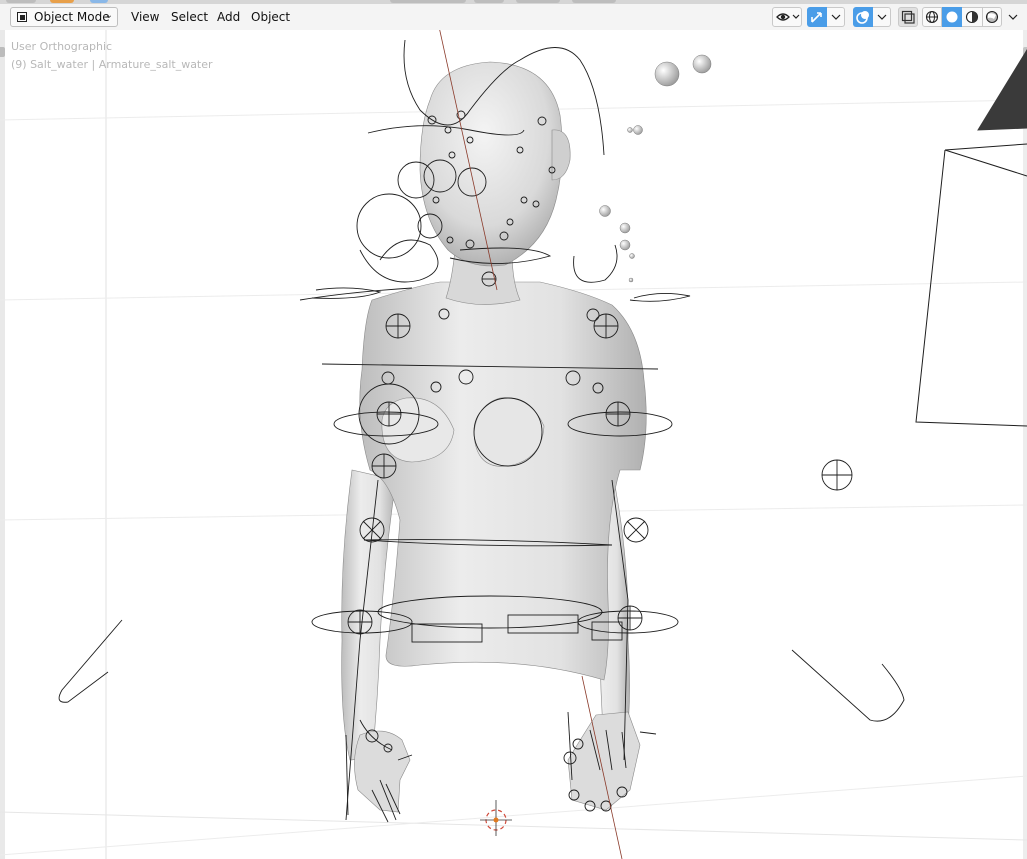 The width and height of the screenshot is (1027, 859). I want to click on material-shading-button, so click(972, 17).